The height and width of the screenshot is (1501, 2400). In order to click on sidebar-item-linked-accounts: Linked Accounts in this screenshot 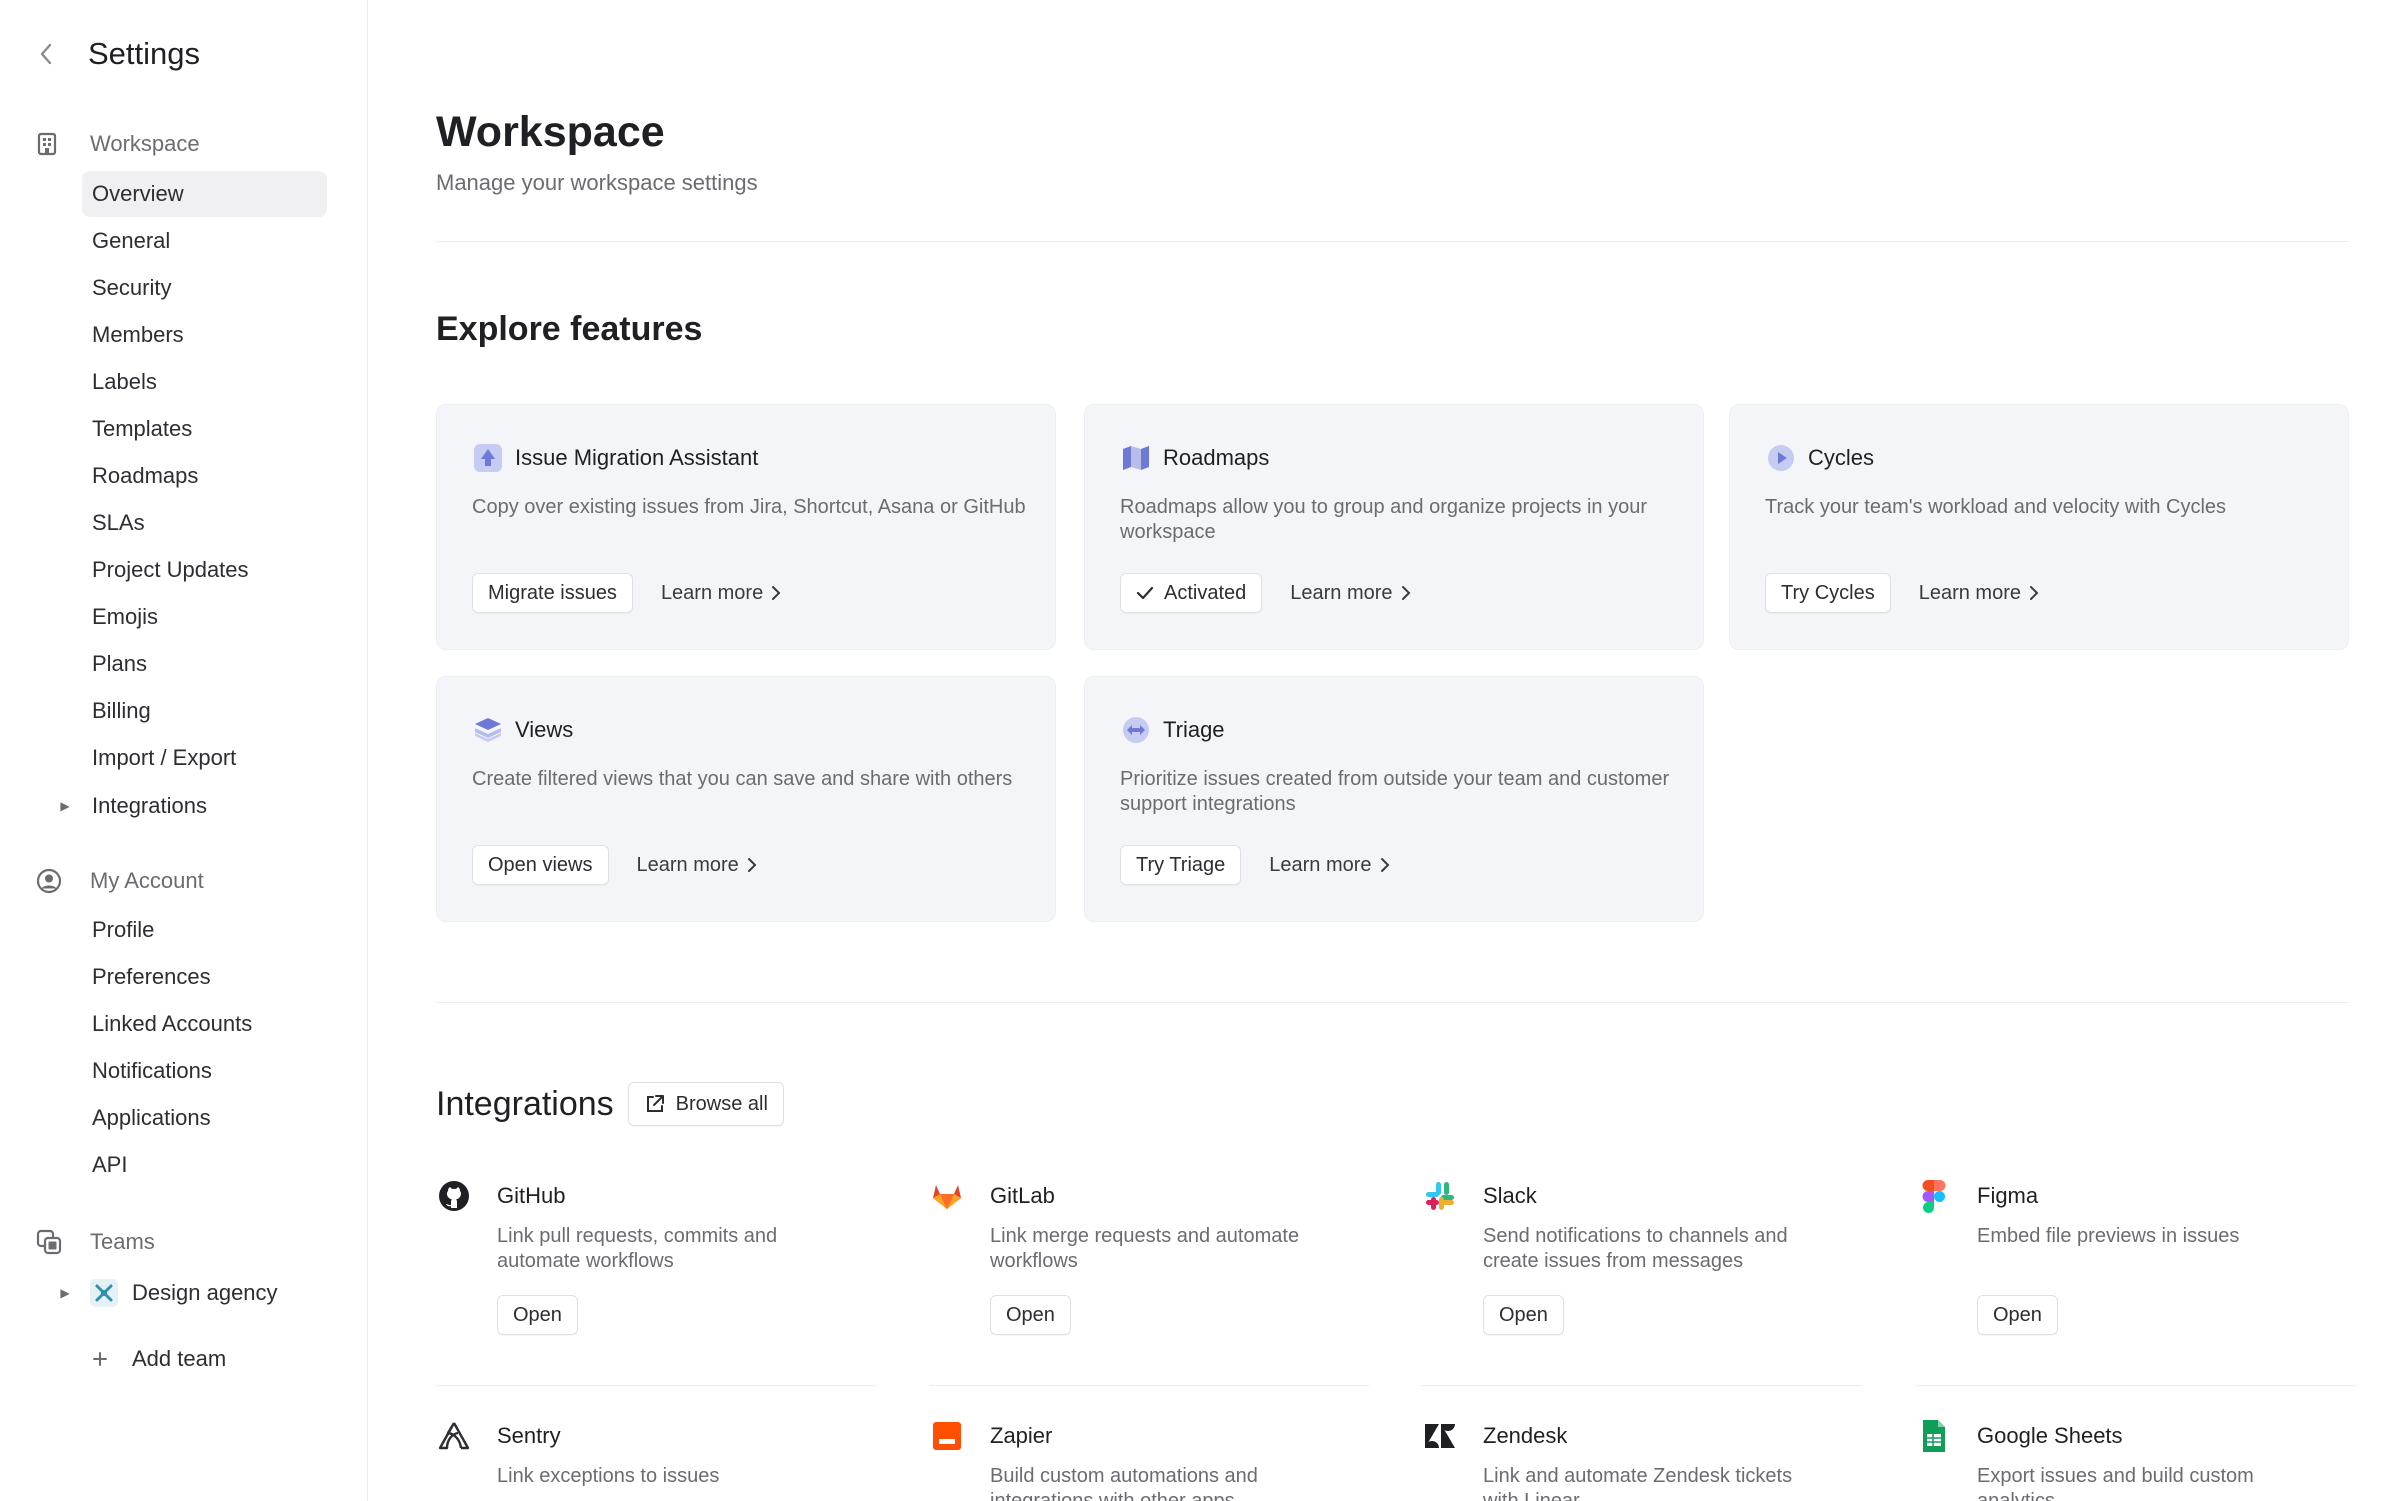, I will do `click(204, 1024)`.